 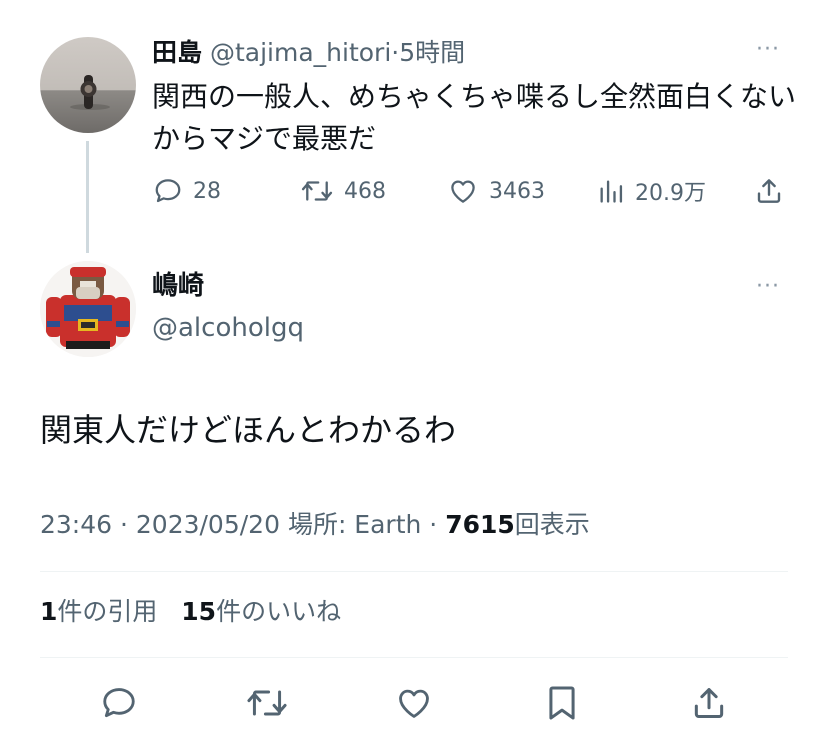 I want to click on engagement-stats: 1件の引用 15件のいいね, so click(x=190, y=612).